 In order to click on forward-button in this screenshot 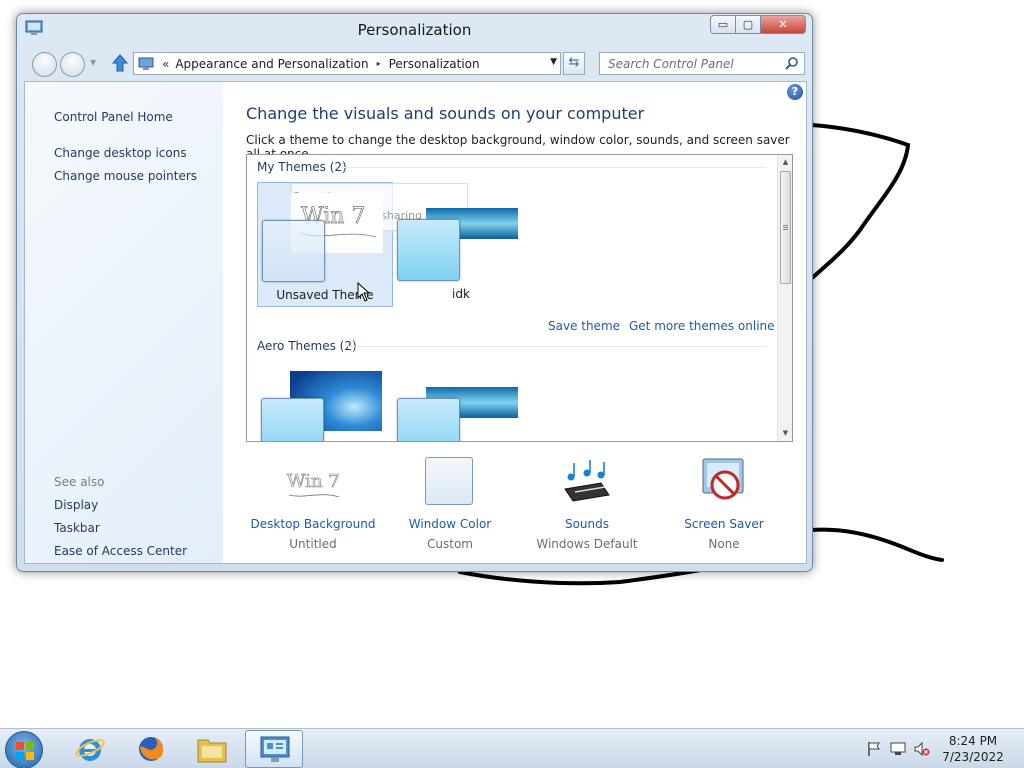, I will do `click(72, 64)`.